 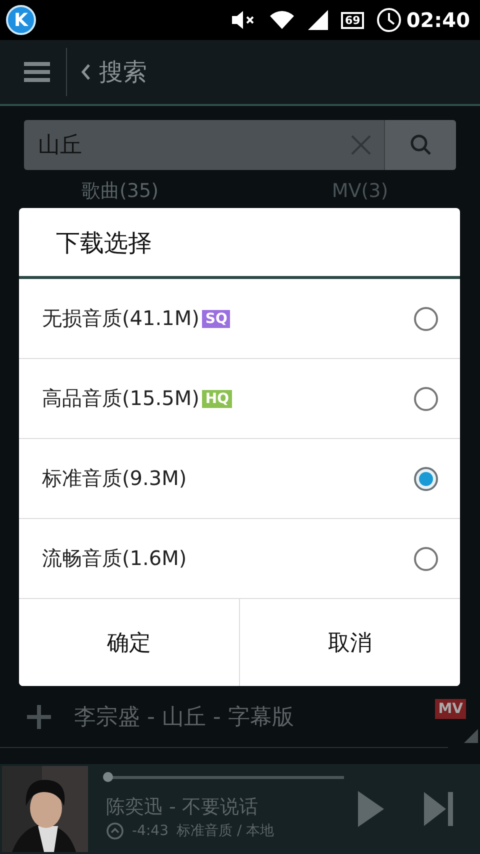 What do you see at coordinates (239, 243) in the screenshot?
I see `dialog-title: 下载选择` at bounding box center [239, 243].